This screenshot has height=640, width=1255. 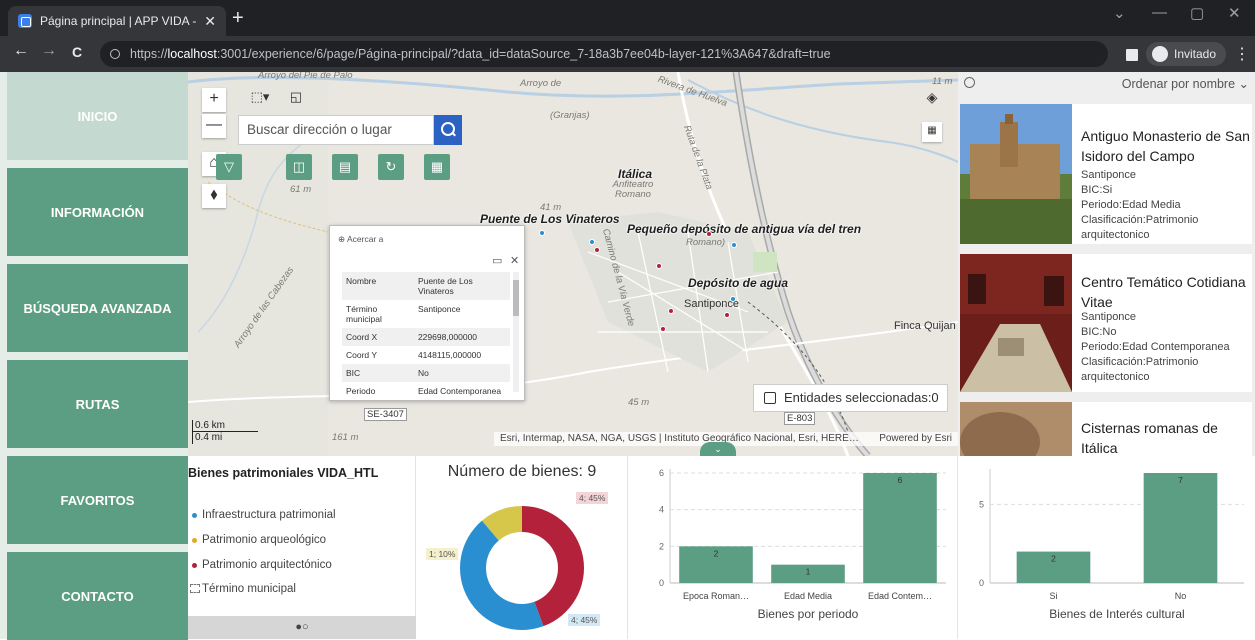 What do you see at coordinates (1016, 323) in the screenshot?
I see `vitae-image` at bounding box center [1016, 323].